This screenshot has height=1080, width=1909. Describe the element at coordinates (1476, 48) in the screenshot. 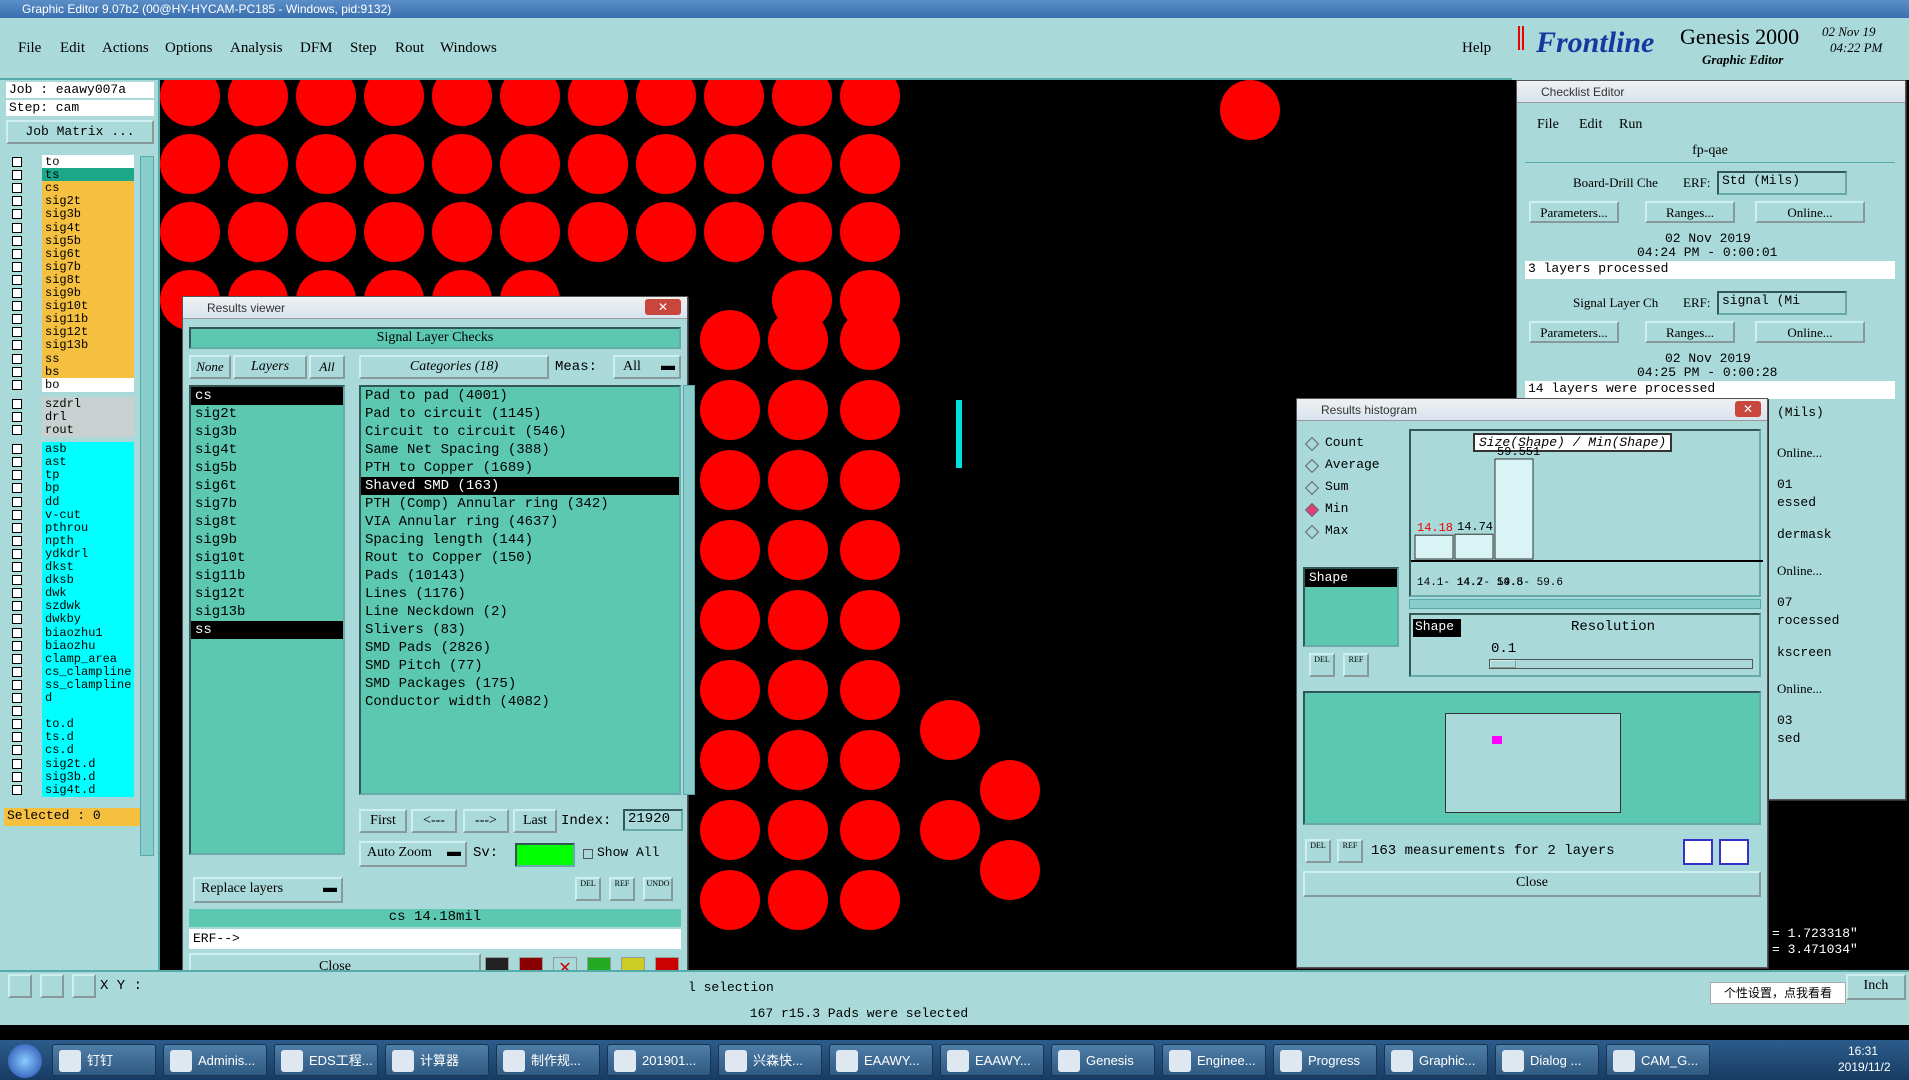

I see `menu-help: Help` at that location.